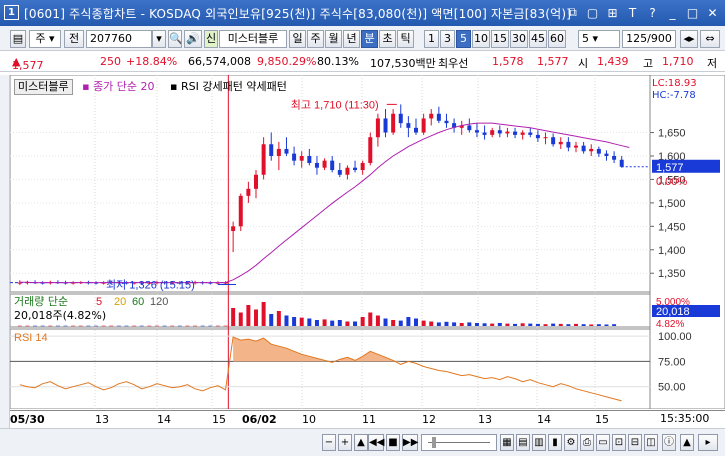  Describe the element at coordinates (539, 442) in the screenshot. I see `grid-icon: ▥` at that location.